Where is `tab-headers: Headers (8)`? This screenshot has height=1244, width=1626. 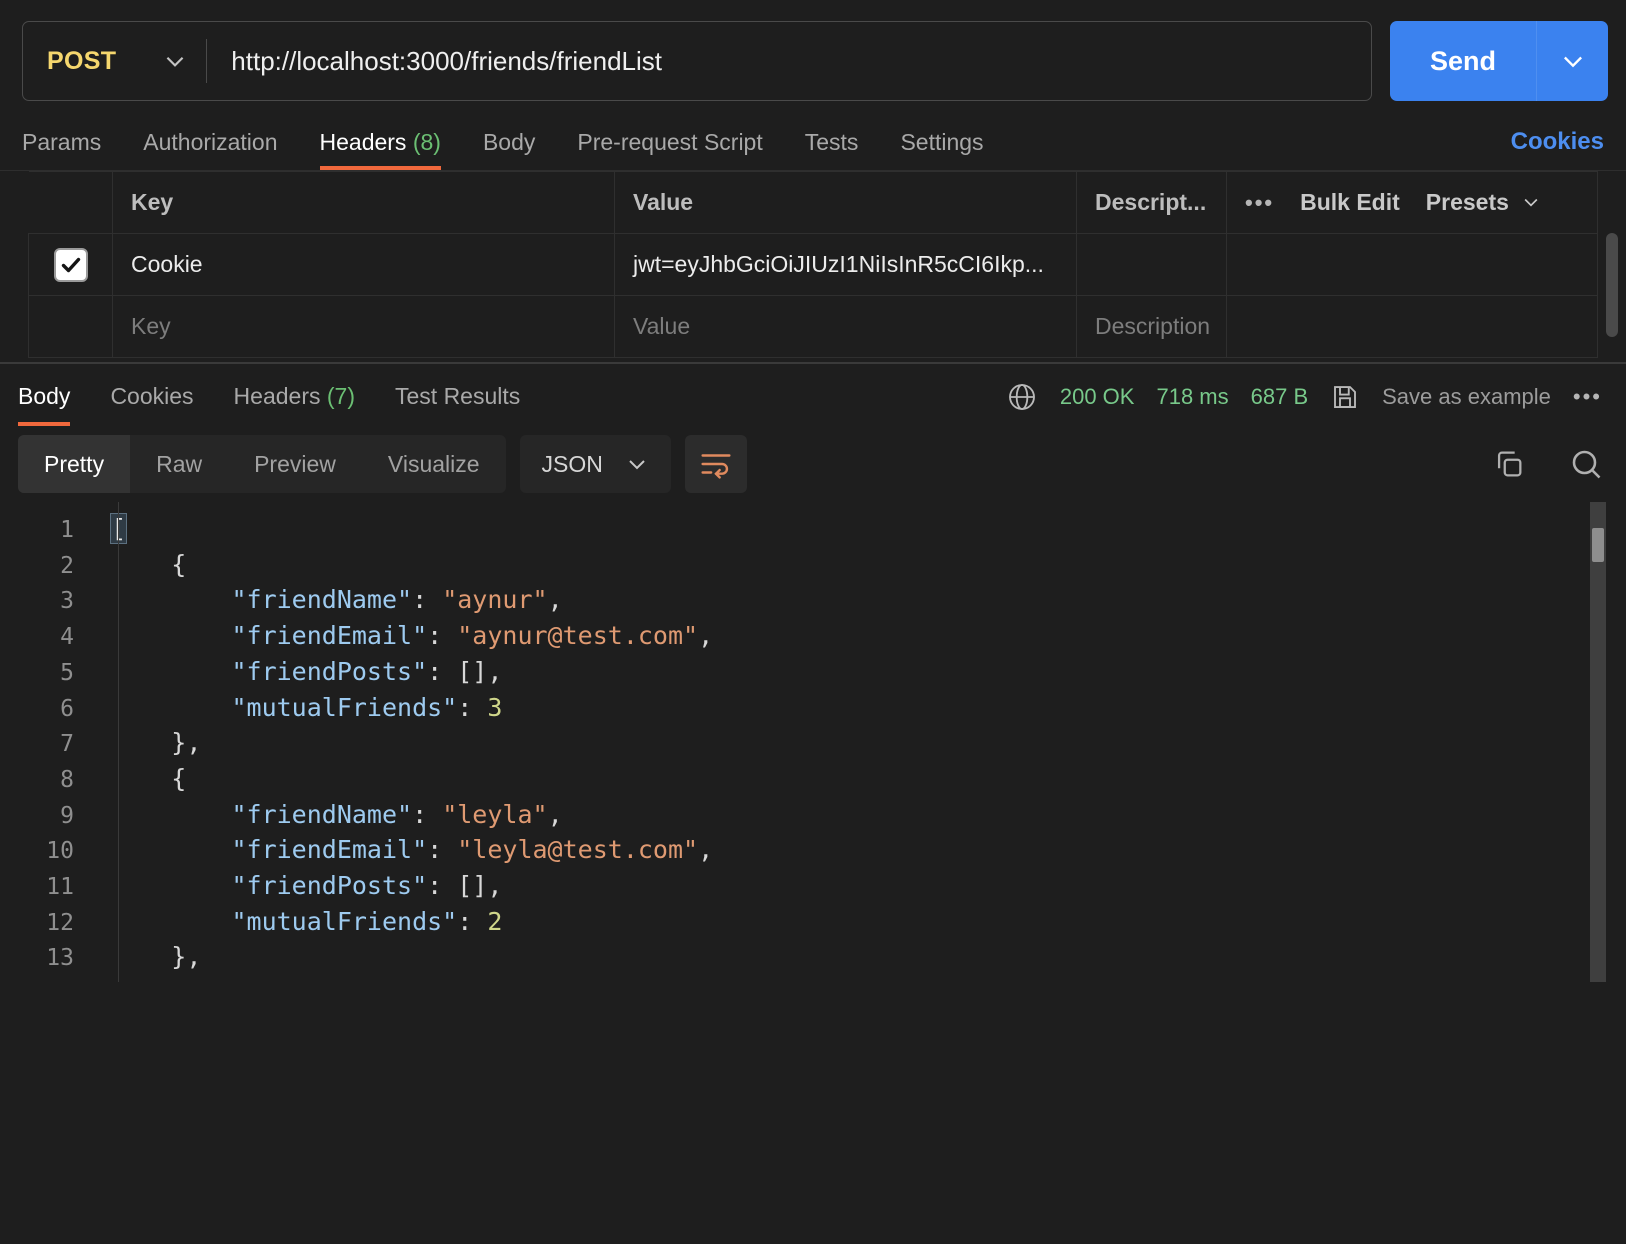
tab-headers: Headers (8) is located at coordinates (380, 149).